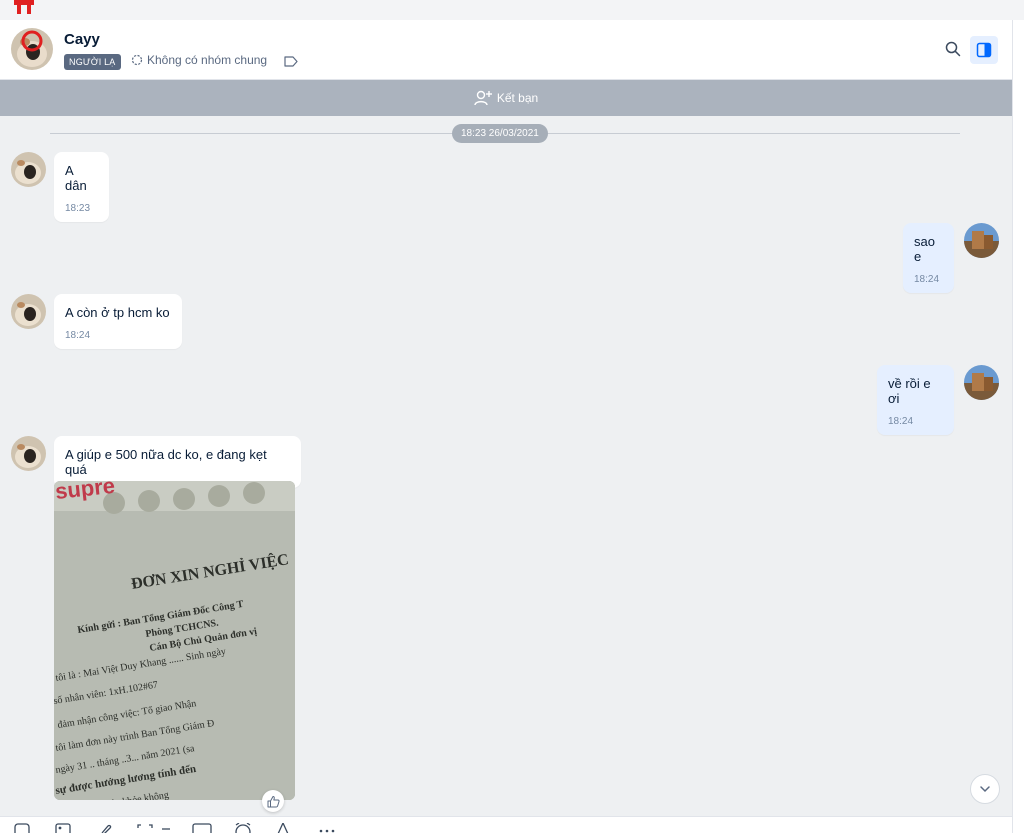  Describe the element at coordinates (166, 462) in the screenshot. I see `message-text: A giúp e 500 nữa dc ko, e đang kẹt quá` at that location.